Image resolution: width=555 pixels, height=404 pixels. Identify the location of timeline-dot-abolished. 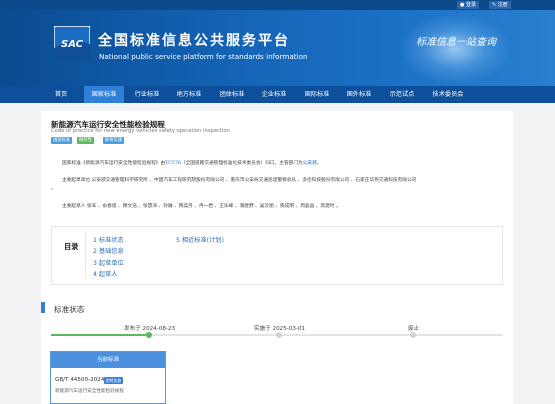
(413, 335).